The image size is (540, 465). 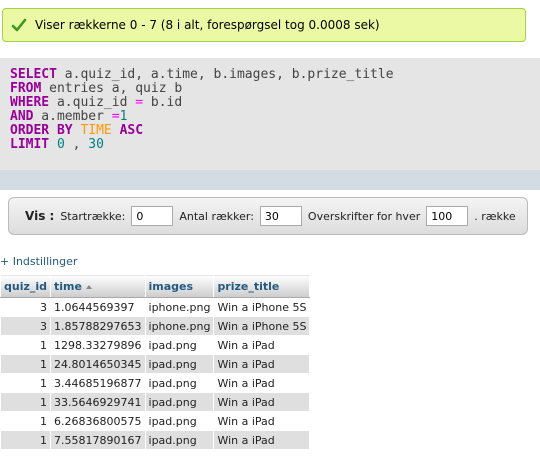 What do you see at coordinates (495, 216) in the screenshot?
I see `row-suffix-label: . række` at bounding box center [495, 216].